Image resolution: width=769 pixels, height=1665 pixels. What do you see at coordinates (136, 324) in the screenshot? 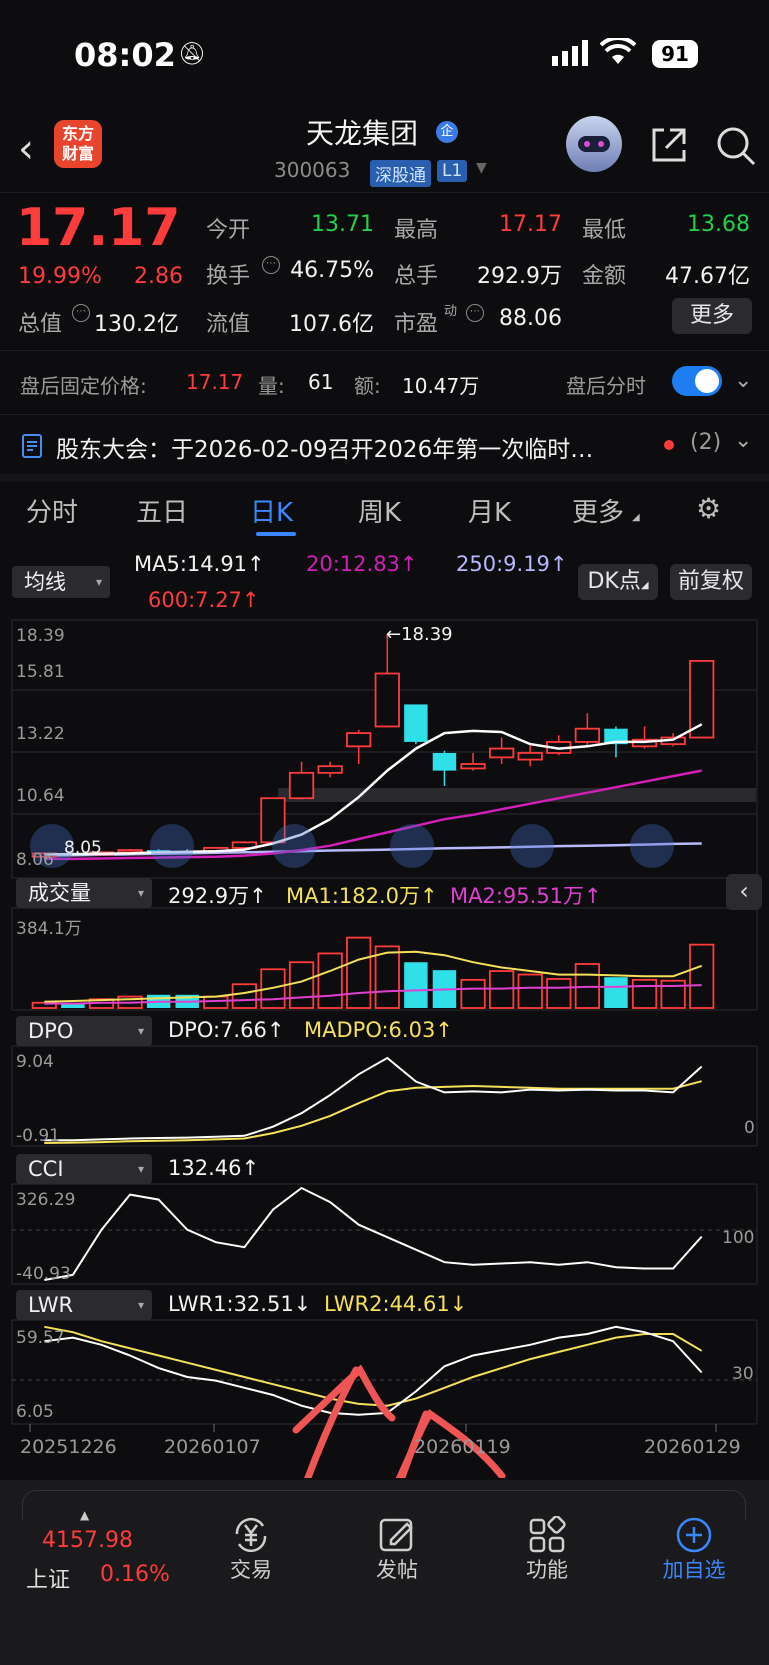
I see `total-mv: 130.2亿` at bounding box center [136, 324].